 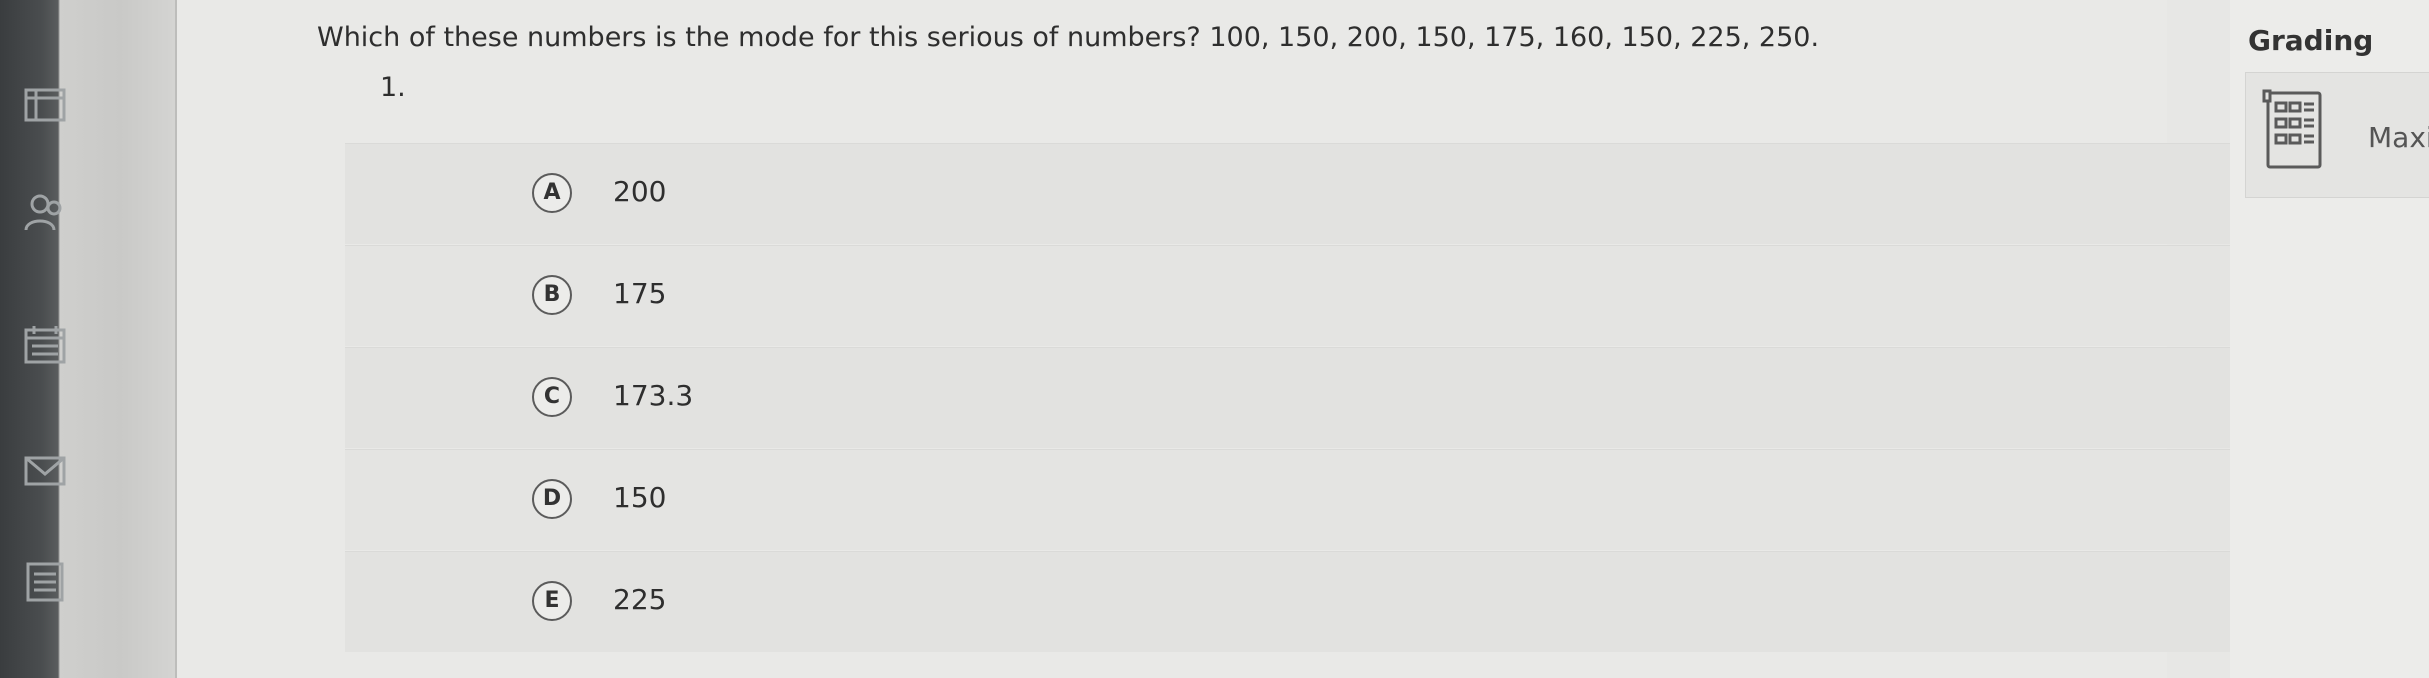 What do you see at coordinates (1320, 193) in the screenshot?
I see `option-a: A 200` at bounding box center [1320, 193].